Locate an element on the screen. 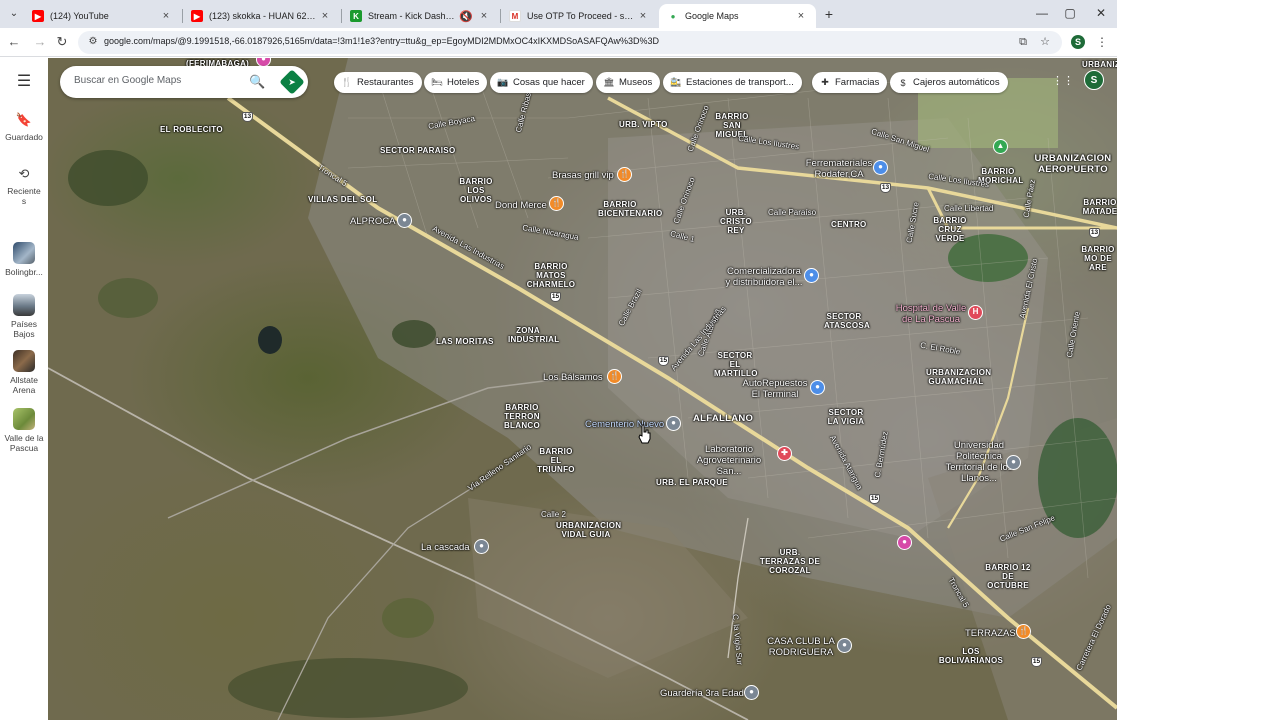 This screenshot has height=720, width=1280. place-label: Brasas grill vip is located at coordinates (583, 175).